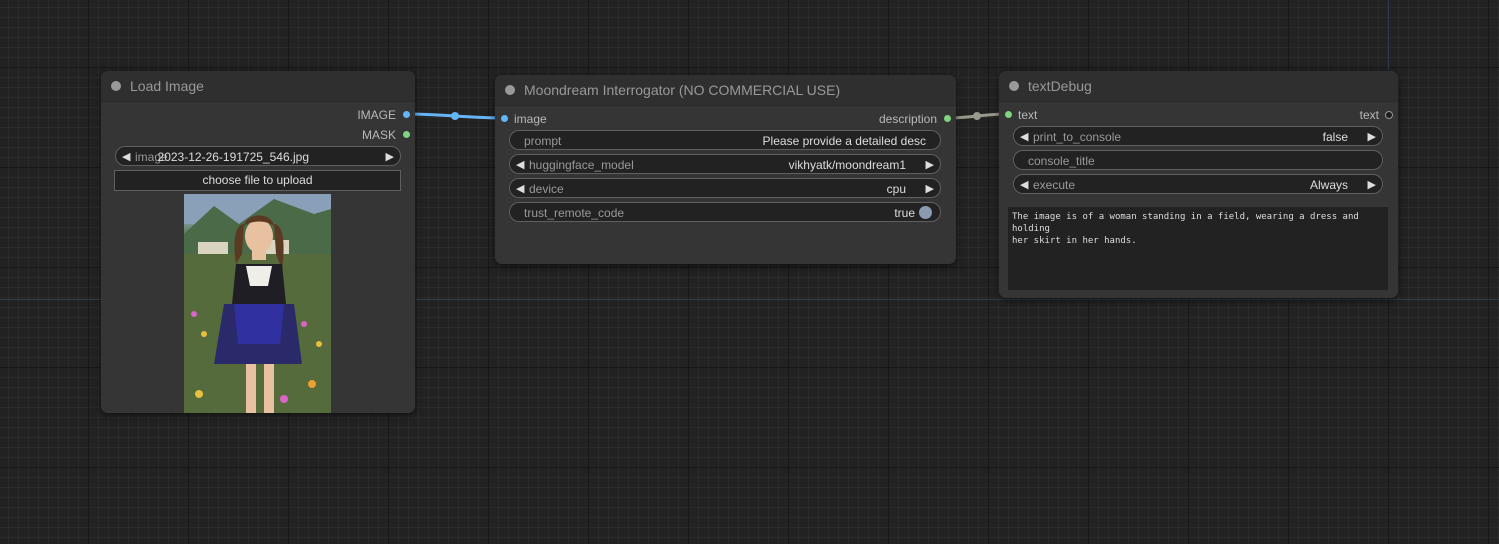 Image resolution: width=1499 pixels, height=544 pixels. Describe the element at coordinates (233, 157) in the screenshot. I see `image-combo-value: 2023-12-26-191725_546.jpg` at that location.